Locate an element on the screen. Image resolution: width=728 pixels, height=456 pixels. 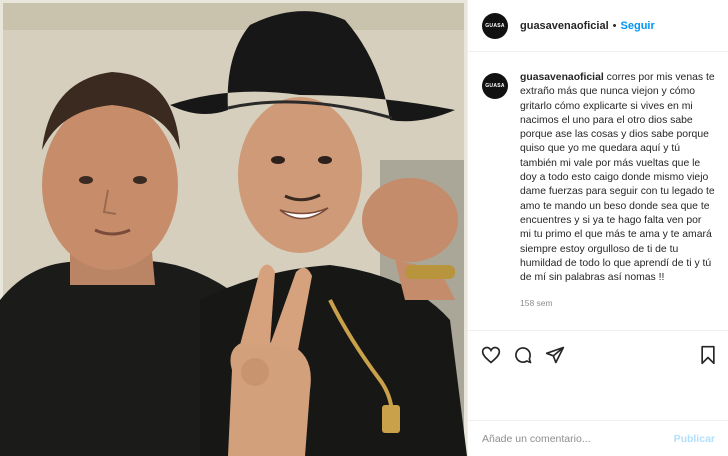
comment-button is located at coordinates (523, 355).